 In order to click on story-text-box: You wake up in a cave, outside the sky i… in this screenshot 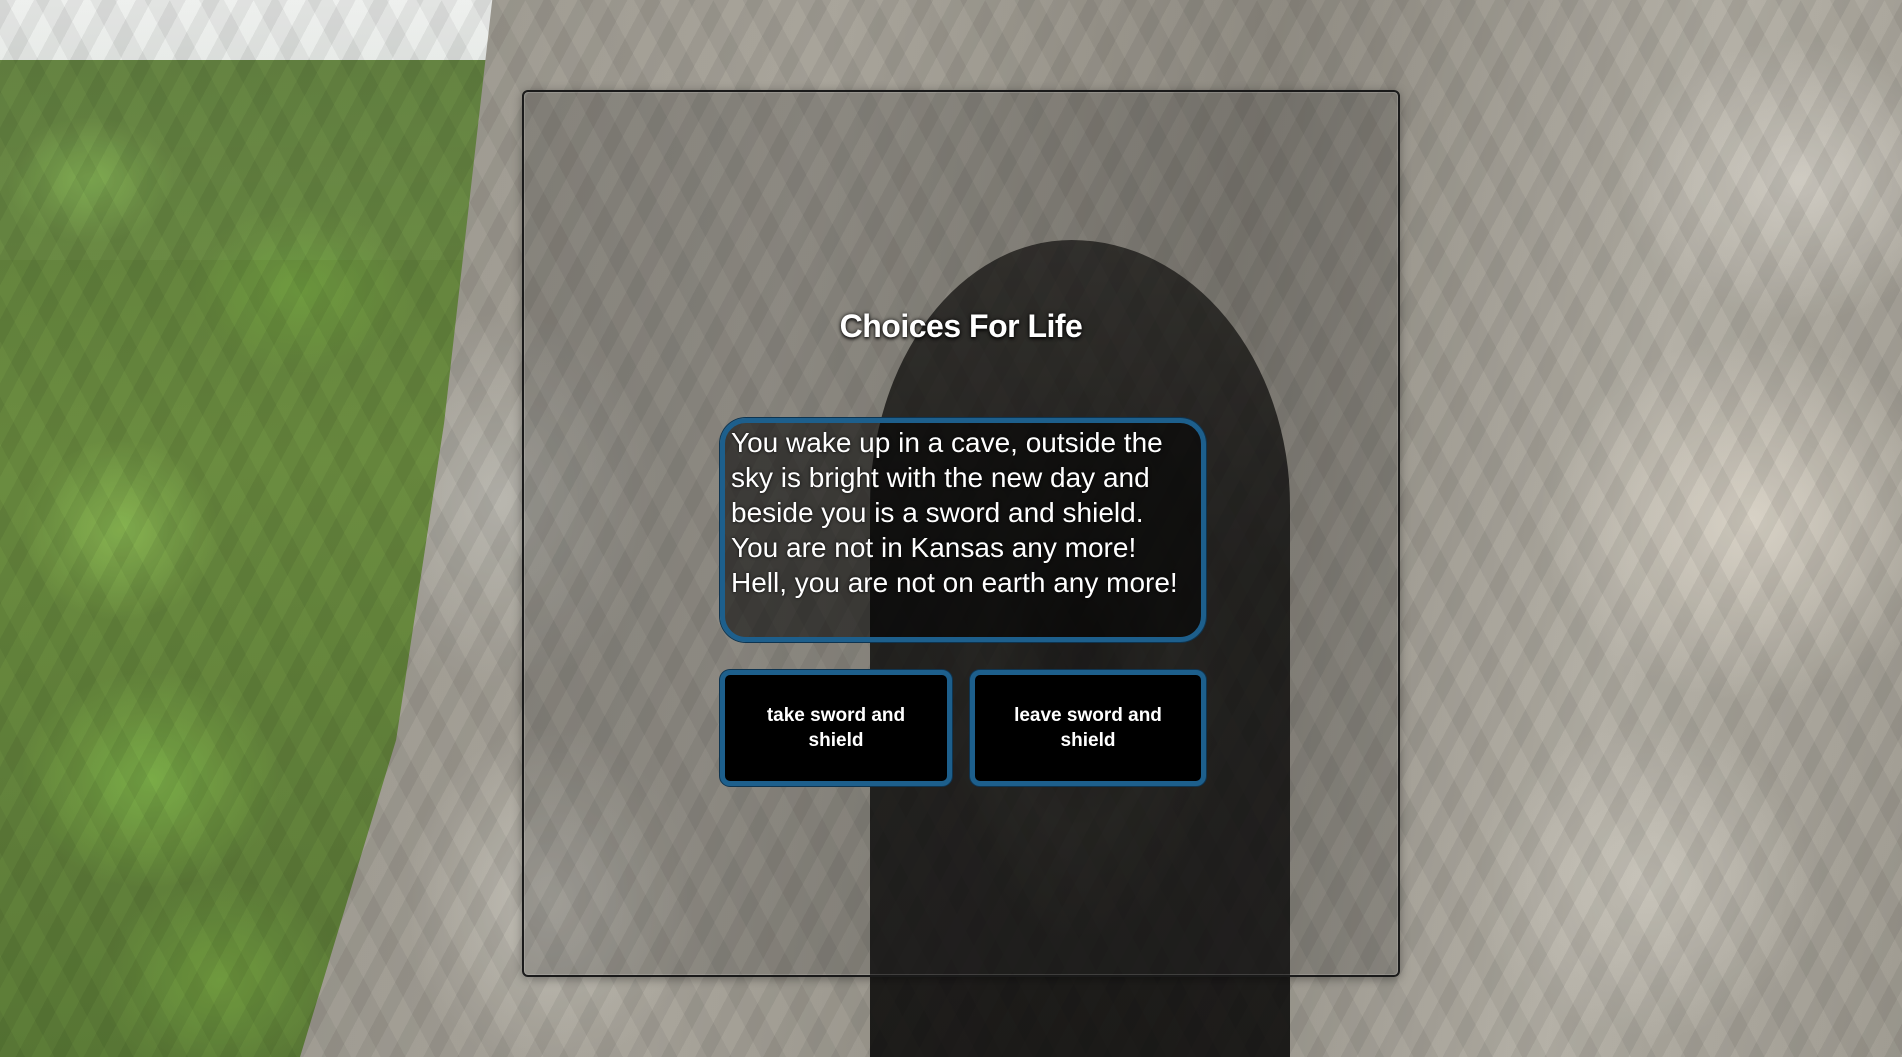, I will do `click(963, 530)`.